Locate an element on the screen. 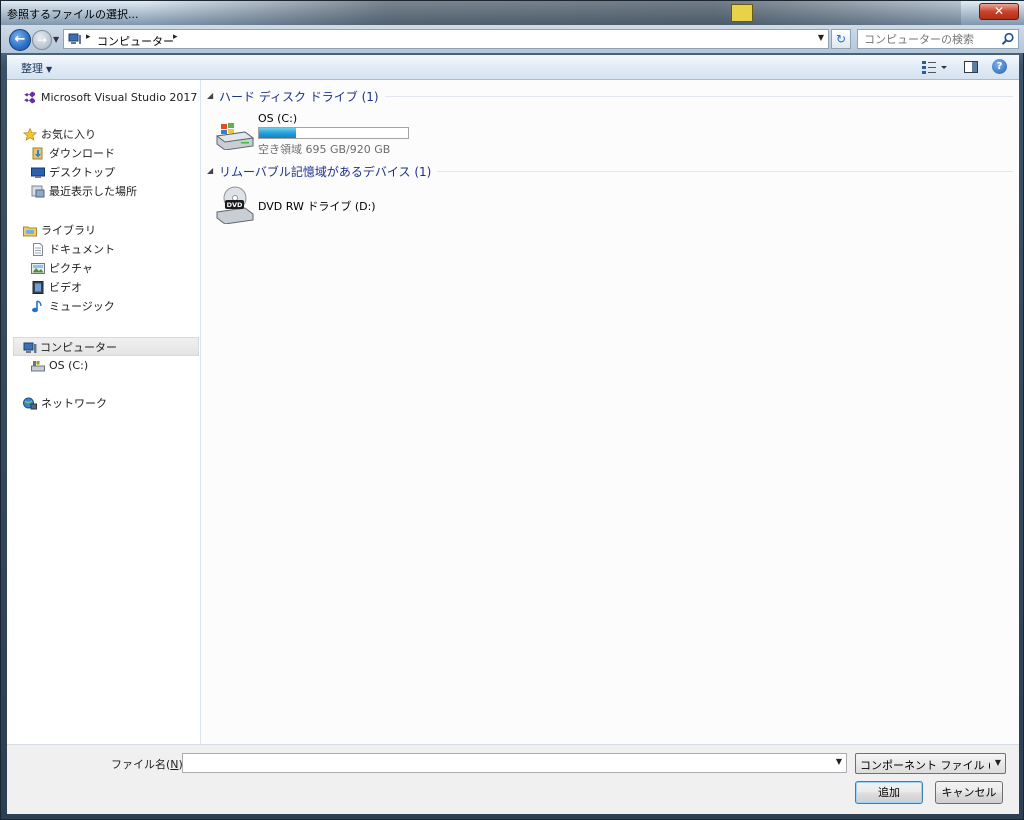  sidebar-item-desktop: デスクトップ is located at coordinates (112, 172).